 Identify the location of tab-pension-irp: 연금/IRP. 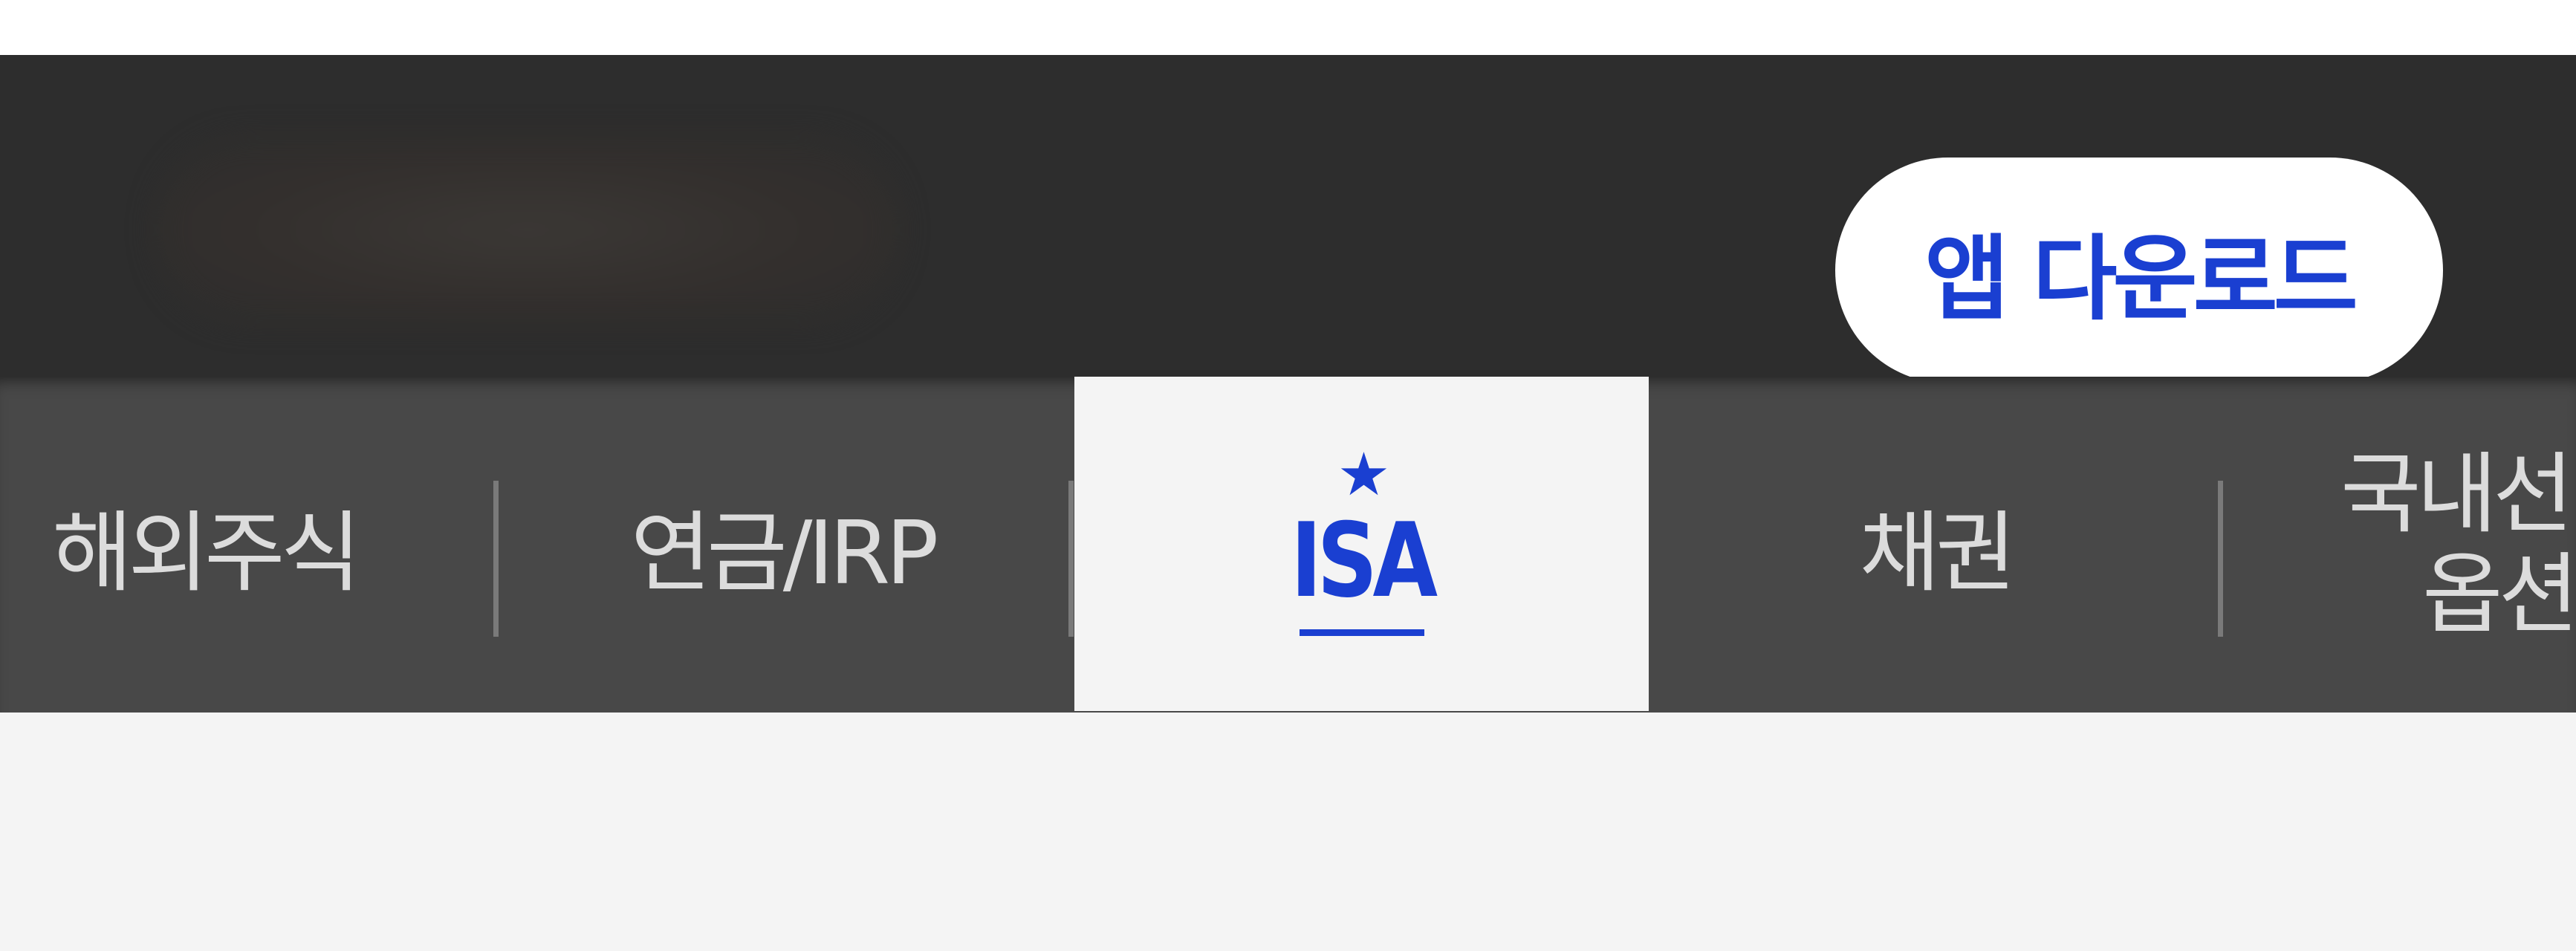
(782, 545).